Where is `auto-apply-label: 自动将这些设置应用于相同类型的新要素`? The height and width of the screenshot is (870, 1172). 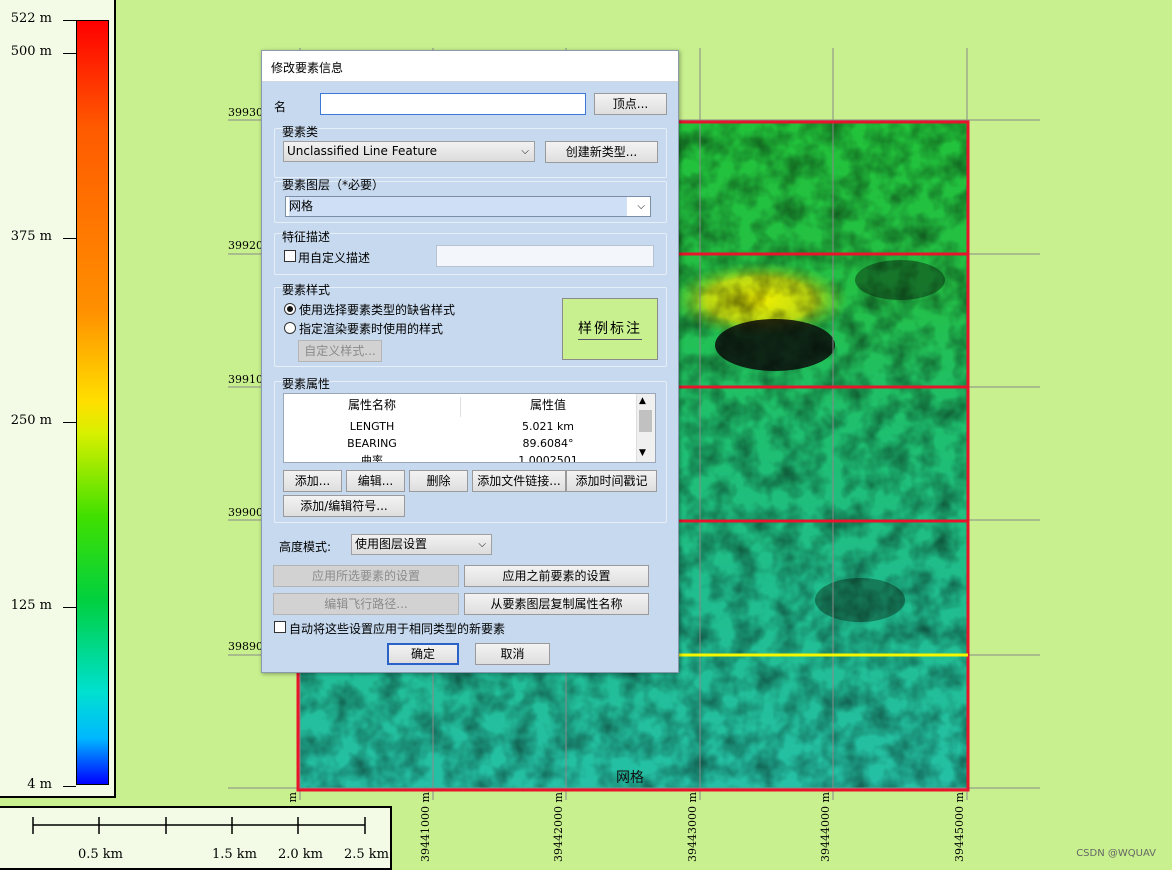
auto-apply-label: 自动将这些设置应用于相同类型的新要素 is located at coordinates (397, 628).